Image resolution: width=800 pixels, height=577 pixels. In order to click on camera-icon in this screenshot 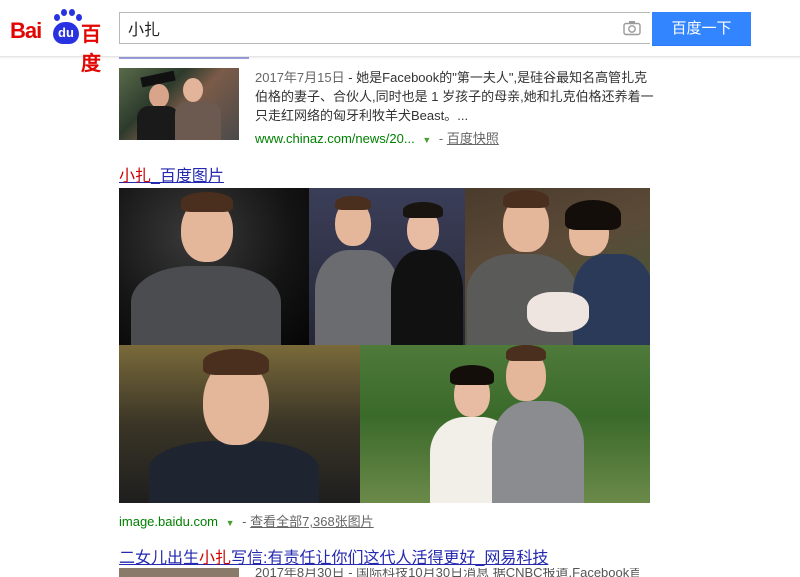, I will do `click(632, 28)`.